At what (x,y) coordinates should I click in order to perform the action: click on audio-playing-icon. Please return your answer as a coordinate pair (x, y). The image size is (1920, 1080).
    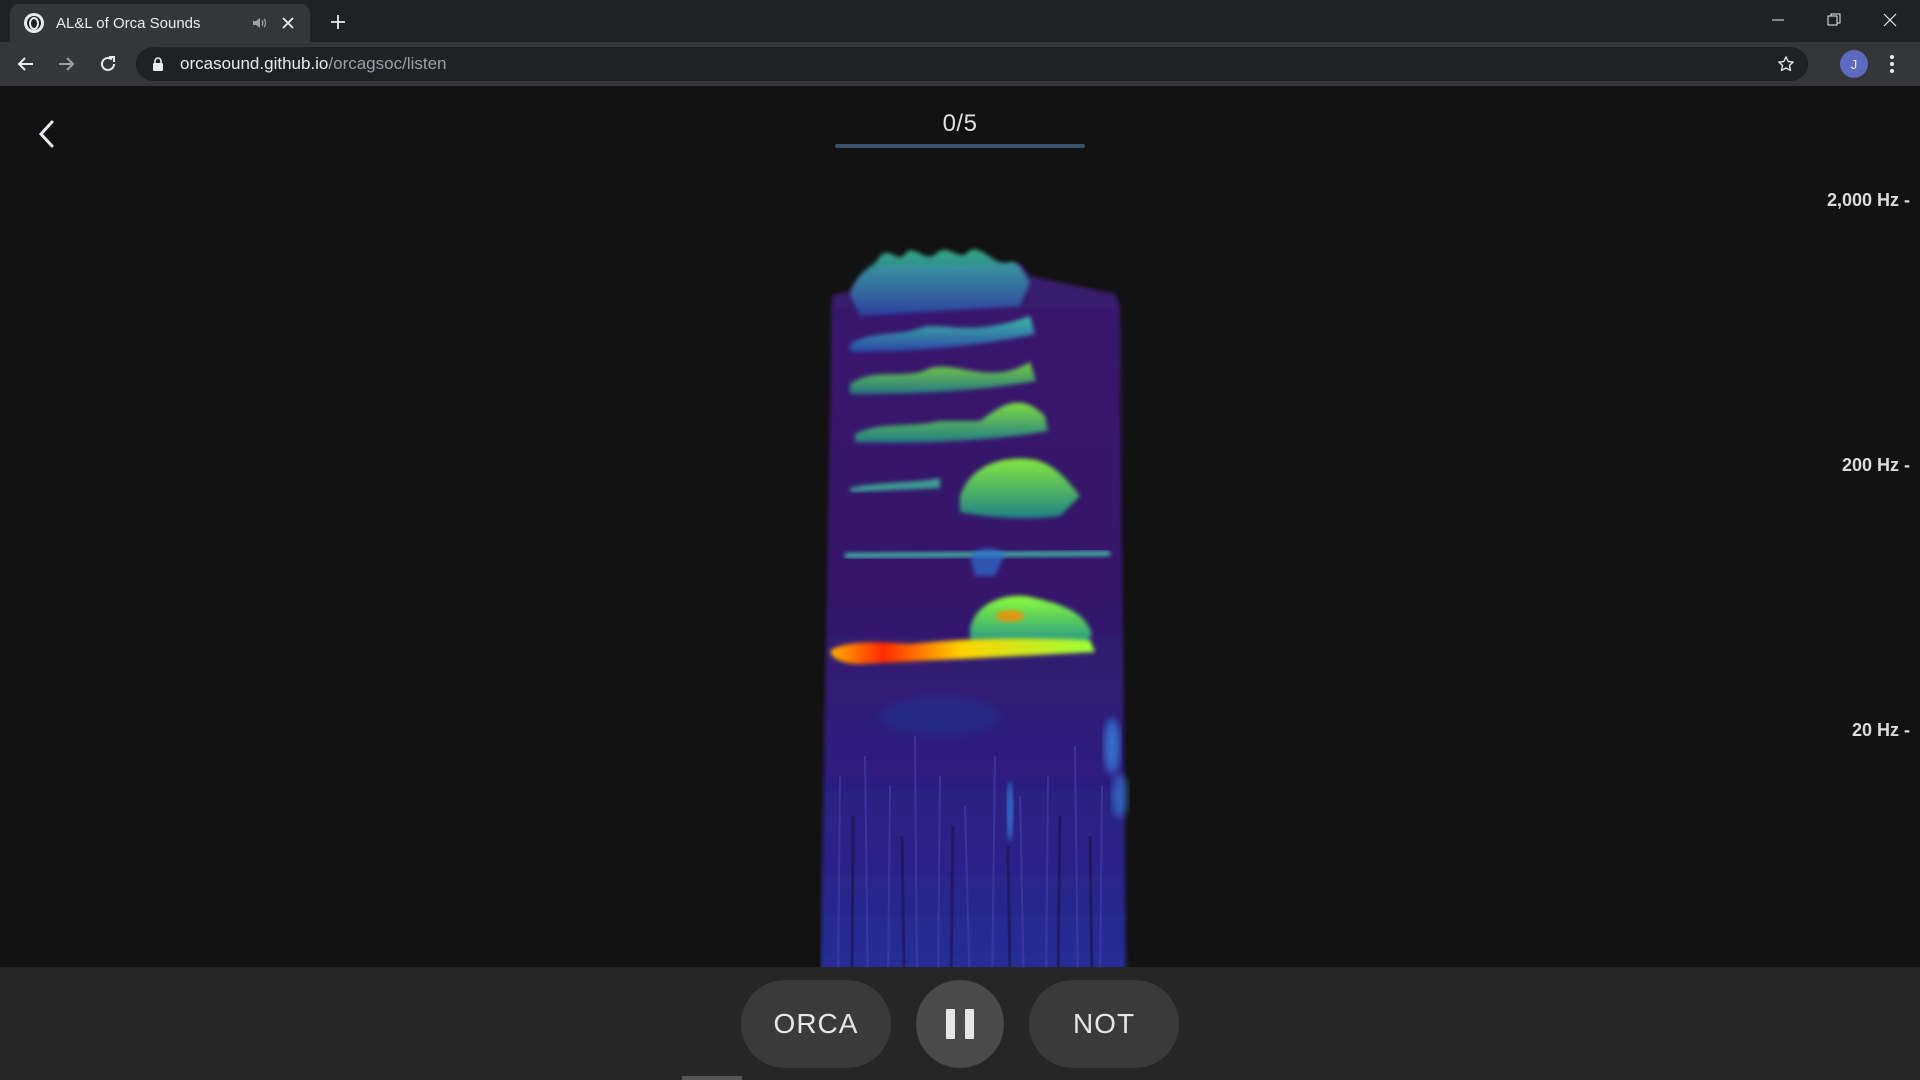
    Looking at the image, I should click on (260, 23).